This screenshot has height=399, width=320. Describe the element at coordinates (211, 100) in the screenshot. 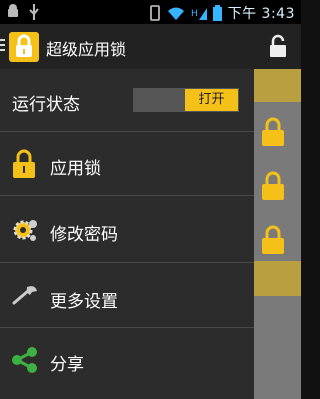

I see `toggle-on-label: 打开` at that location.